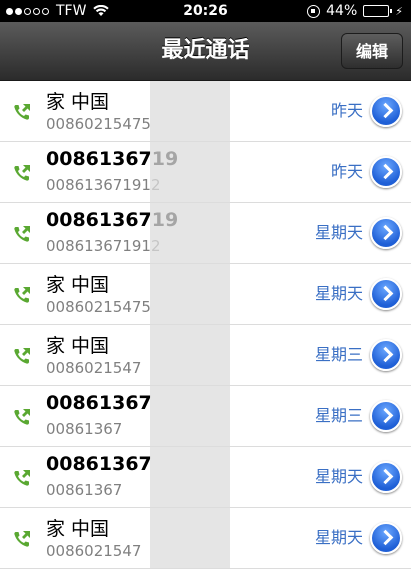 The height and width of the screenshot is (569, 411). I want to click on rotation-lock-icon, so click(314, 11).